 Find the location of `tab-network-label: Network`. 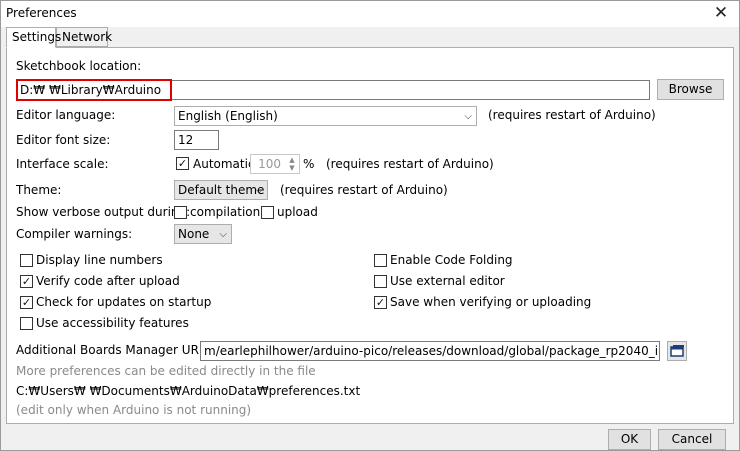

tab-network-label: Network is located at coordinates (87, 37).